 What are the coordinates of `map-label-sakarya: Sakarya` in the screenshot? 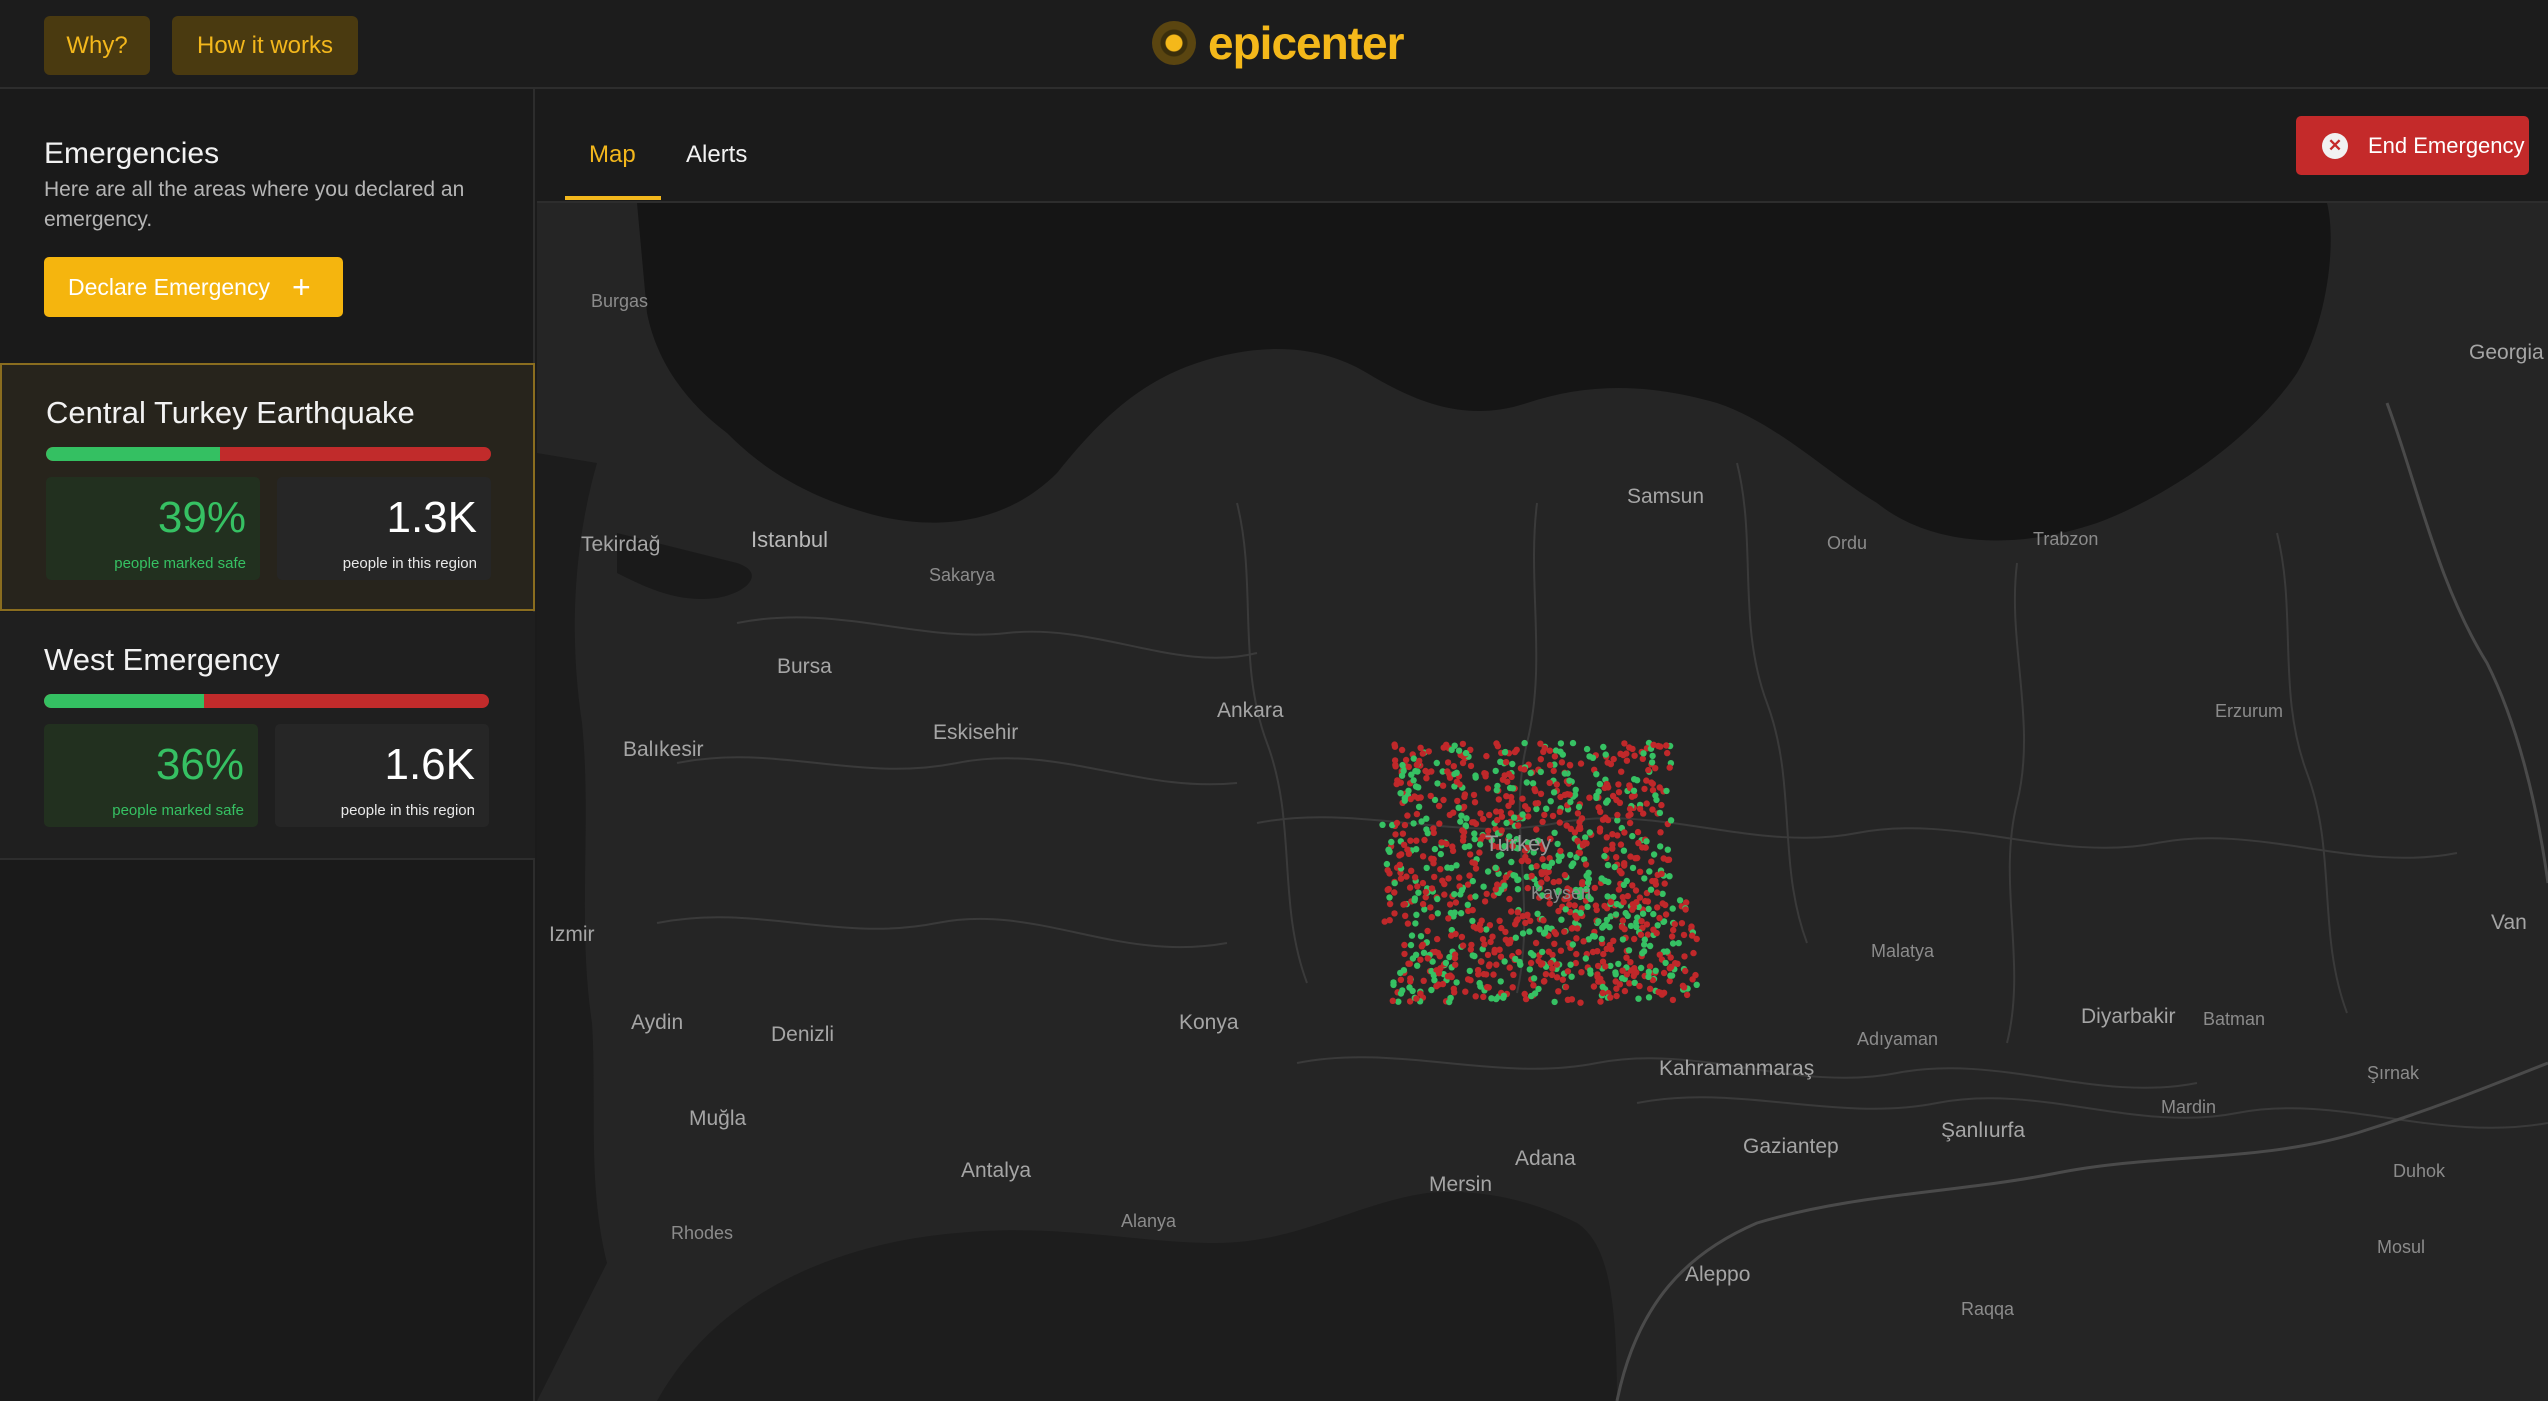 It's located at (962, 575).